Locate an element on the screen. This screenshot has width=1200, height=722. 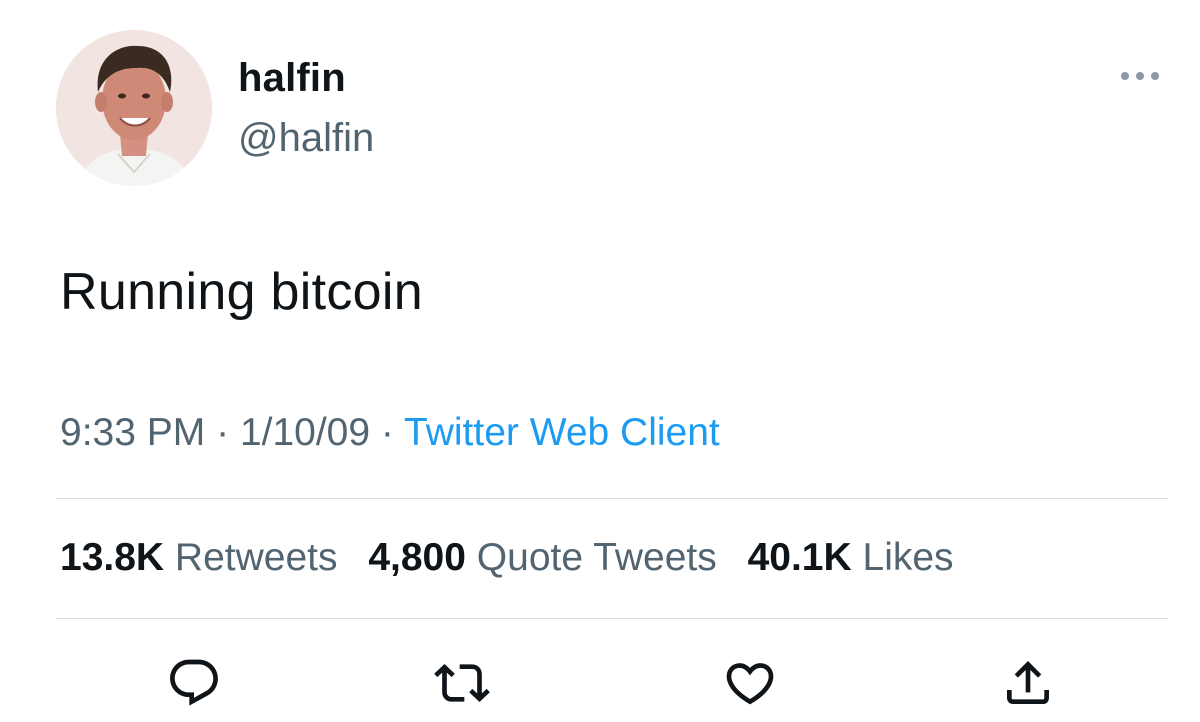
quote-tweets-label: Quote Tweets is located at coordinates (596, 557).